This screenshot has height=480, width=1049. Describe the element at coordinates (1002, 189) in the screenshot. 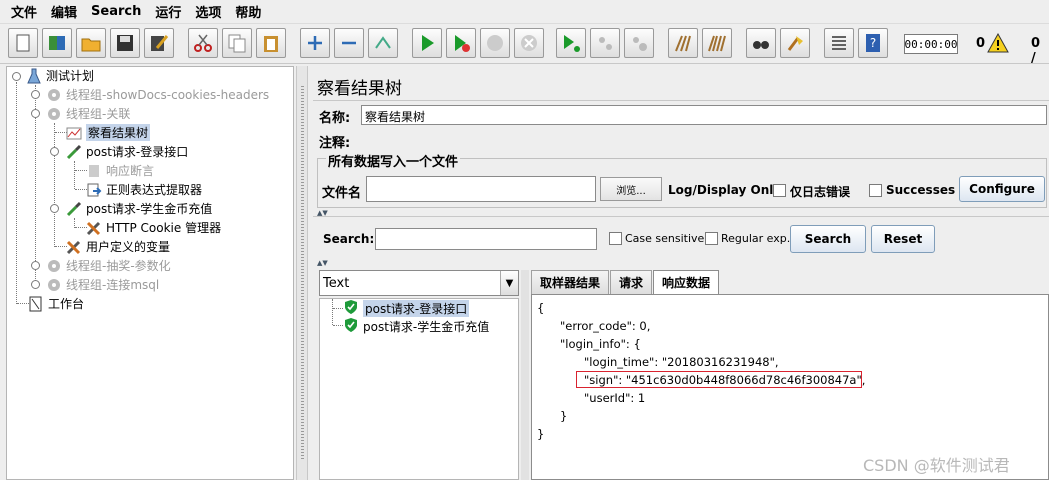

I see `configure-button: Configure` at that location.